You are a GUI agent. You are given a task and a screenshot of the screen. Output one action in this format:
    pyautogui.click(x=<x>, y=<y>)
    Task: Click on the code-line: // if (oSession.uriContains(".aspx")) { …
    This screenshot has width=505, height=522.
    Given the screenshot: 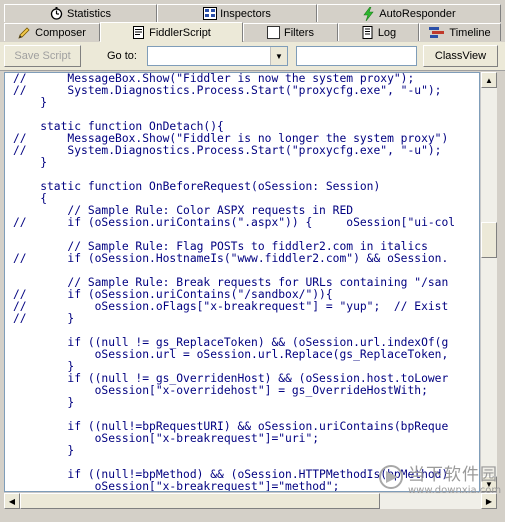 What is the action you would take?
    pyautogui.click(x=234, y=222)
    